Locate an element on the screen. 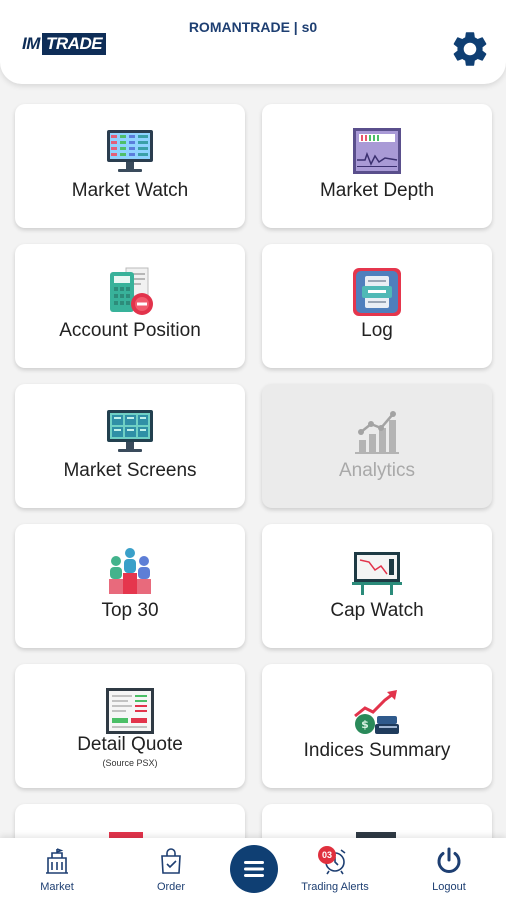 The height and width of the screenshot is (900, 506). quote-document-icon is located at coordinates (130, 711).